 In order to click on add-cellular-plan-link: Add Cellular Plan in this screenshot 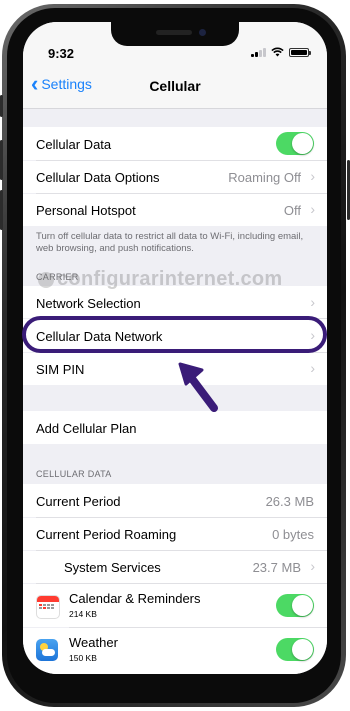, I will do `click(86, 428)`.